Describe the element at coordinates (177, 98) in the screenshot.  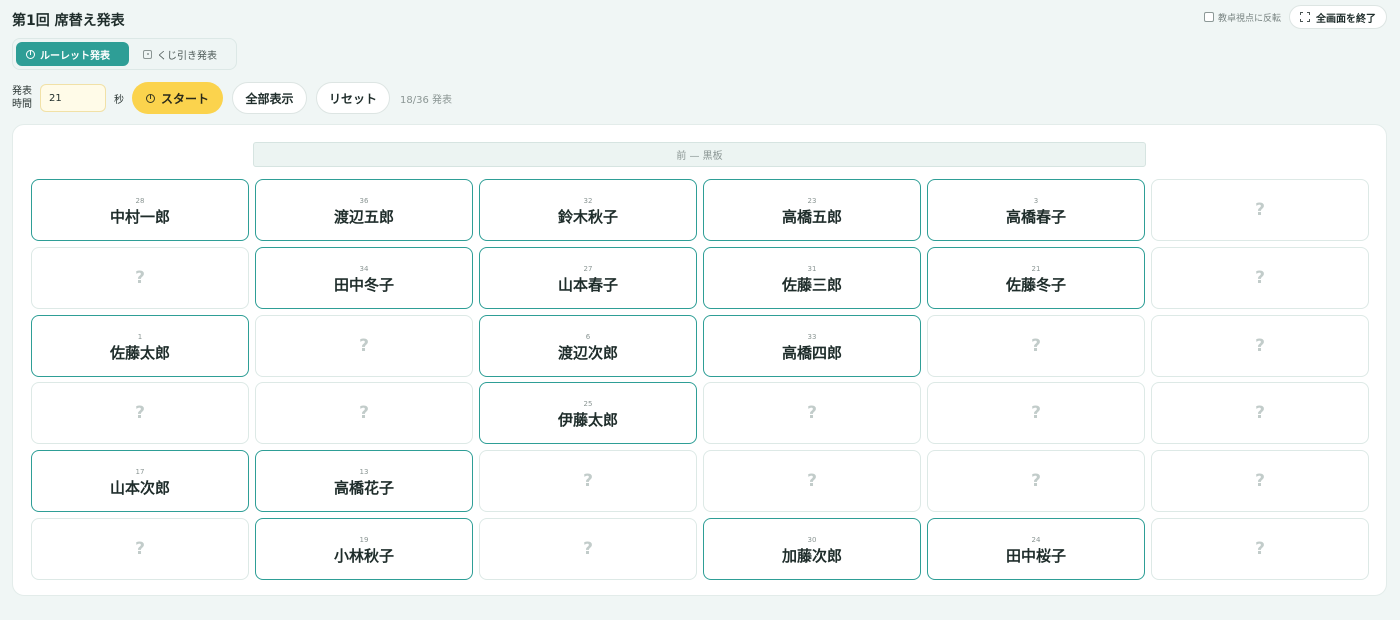
I see `start-button: スタート` at that location.